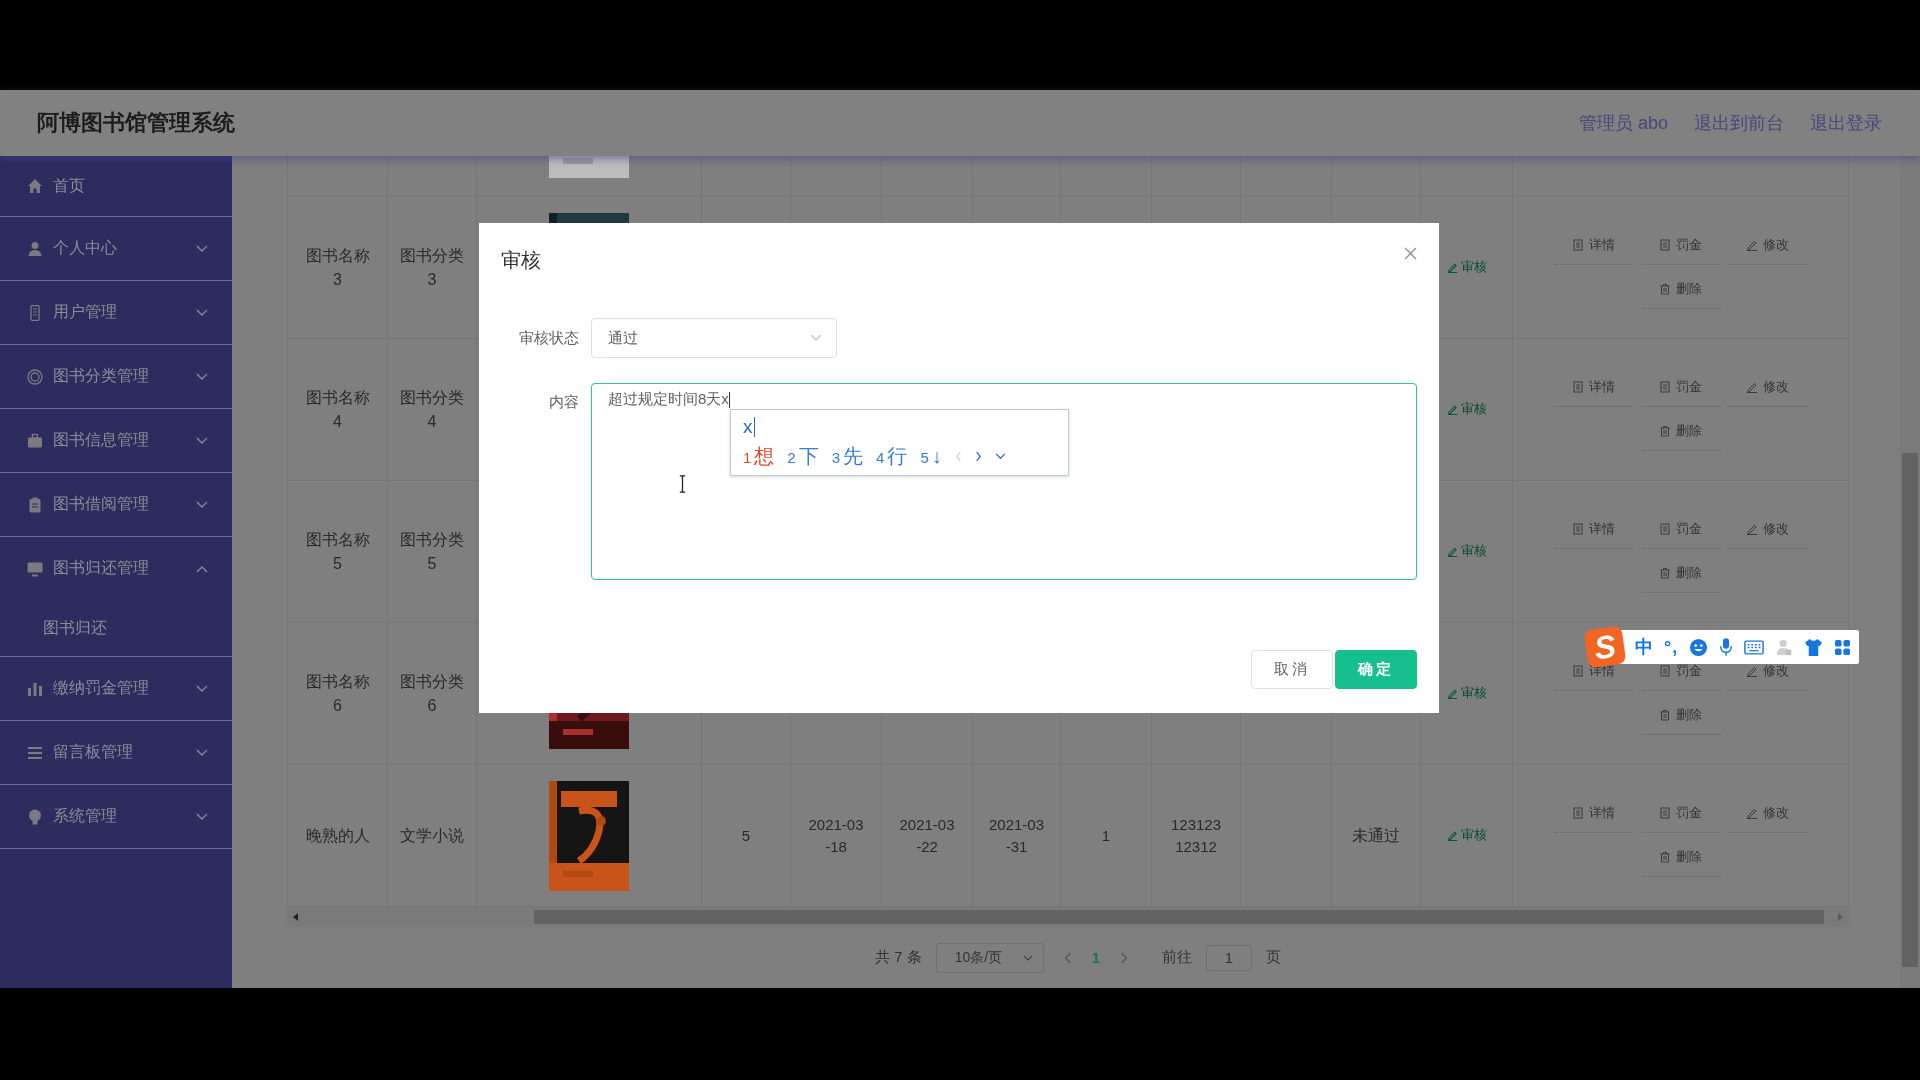  Describe the element at coordinates (338, 694) in the screenshot. I see `table-cell: 图书名称6` at that location.